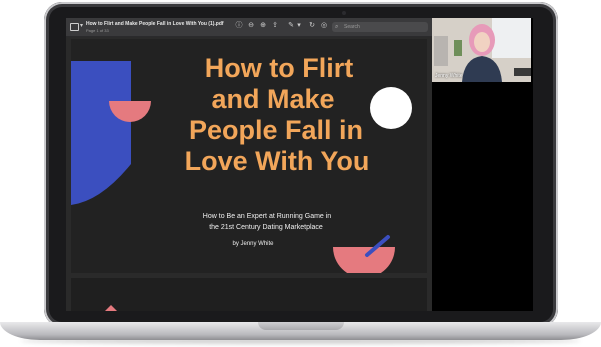 This screenshot has height=347, width=601. Describe the element at coordinates (344, 13) in the screenshot. I see `webcam-dot` at that location.